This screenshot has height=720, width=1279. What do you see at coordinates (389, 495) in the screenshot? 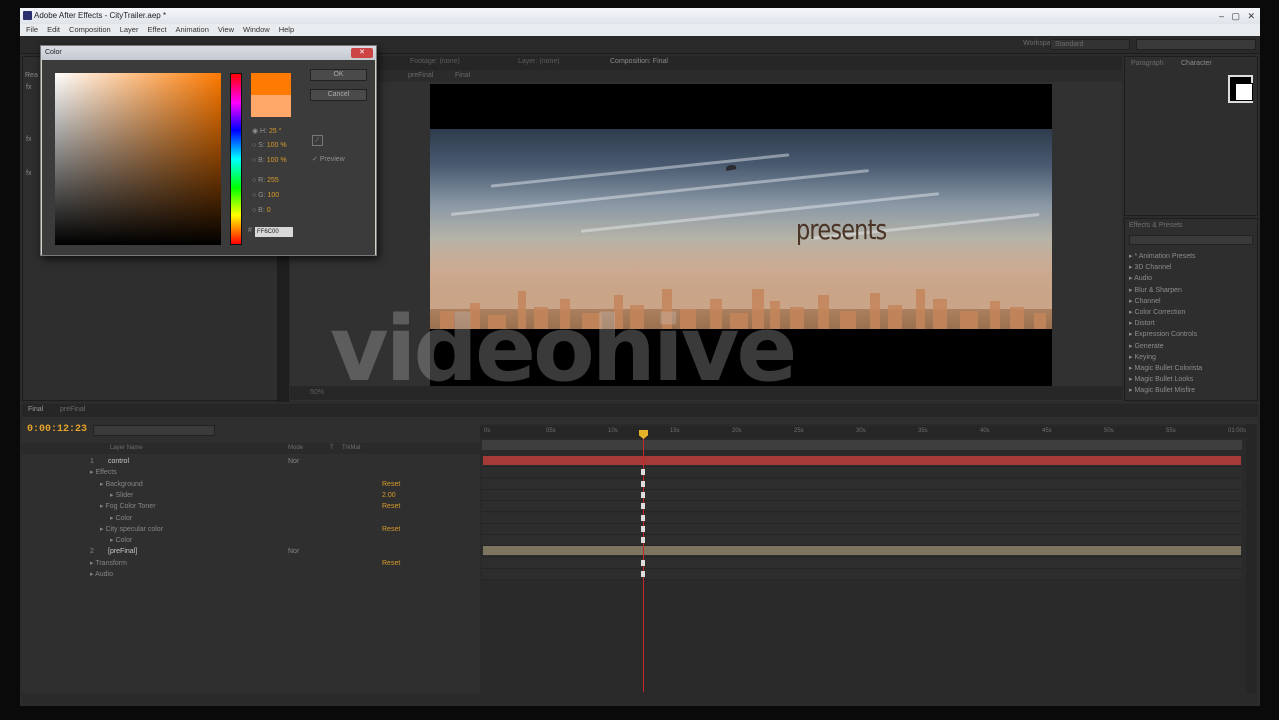
I see `property-value: 2.00` at bounding box center [389, 495].